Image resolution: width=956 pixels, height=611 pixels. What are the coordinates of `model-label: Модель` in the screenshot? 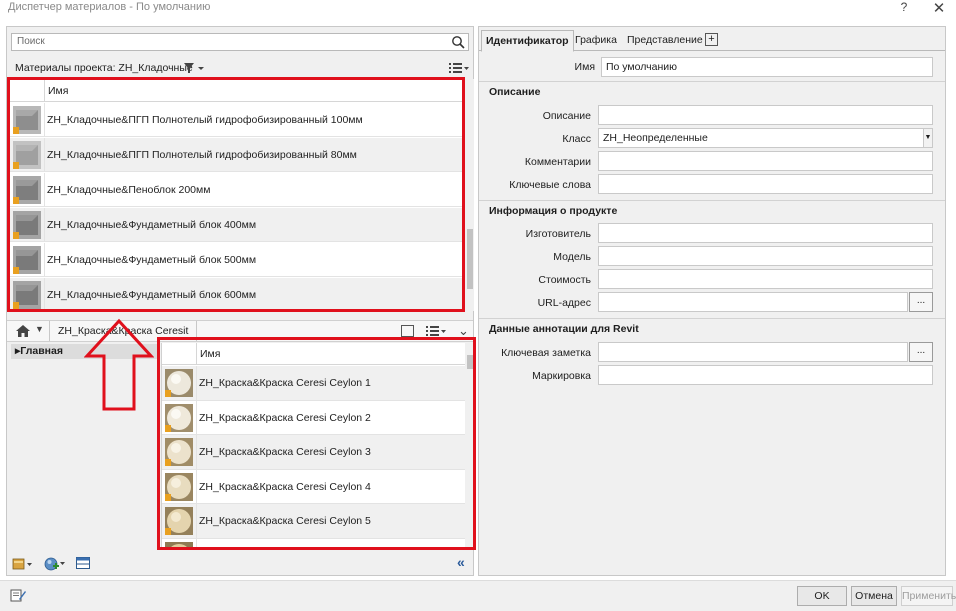 It's located at (572, 257).